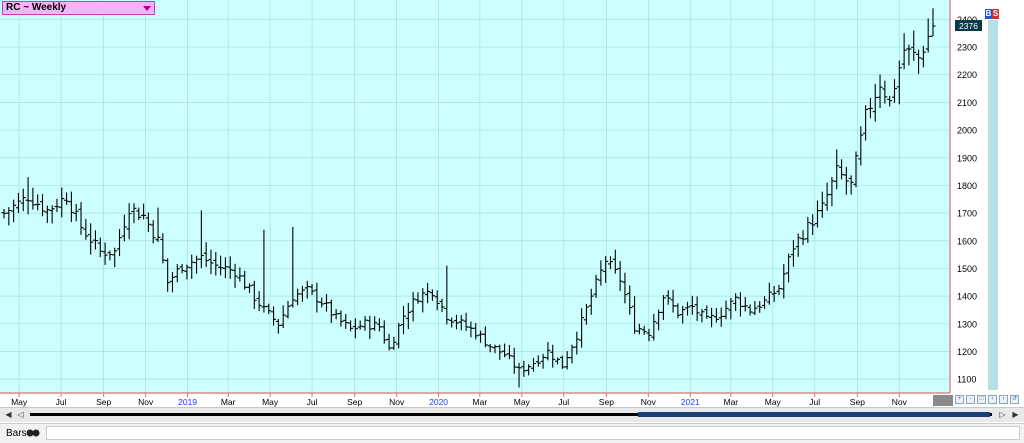 This screenshot has width=1024, height=443. What do you see at coordinates (995, 14) in the screenshot?
I see `sell-badge: S` at bounding box center [995, 14].